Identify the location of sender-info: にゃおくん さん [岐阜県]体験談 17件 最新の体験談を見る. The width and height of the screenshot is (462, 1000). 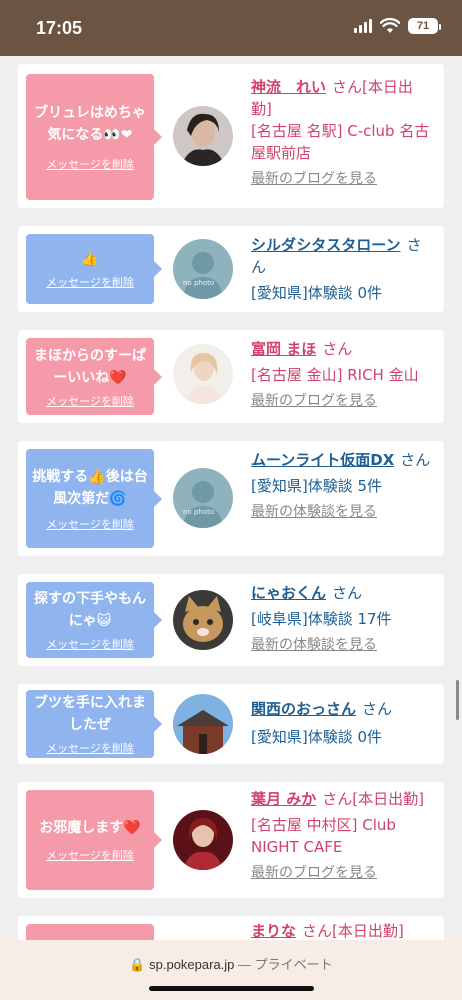
(341, 619).